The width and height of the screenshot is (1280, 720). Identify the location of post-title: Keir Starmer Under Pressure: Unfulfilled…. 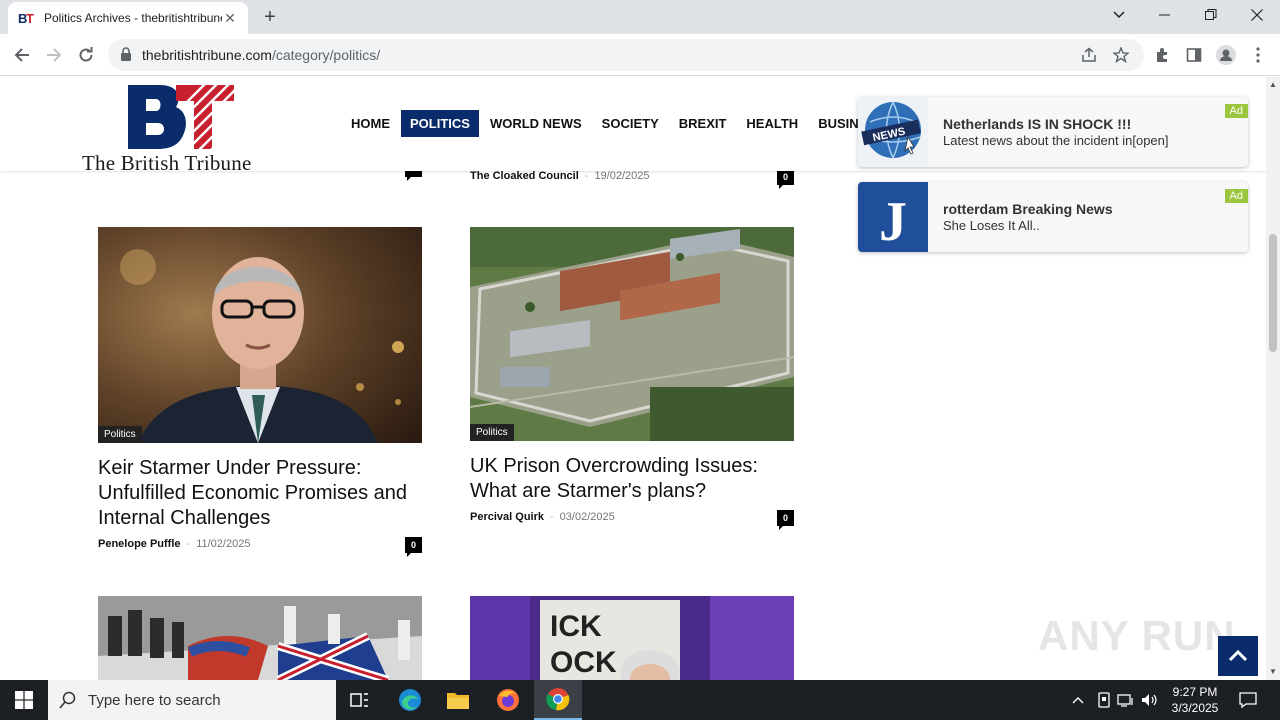
(263, 493).